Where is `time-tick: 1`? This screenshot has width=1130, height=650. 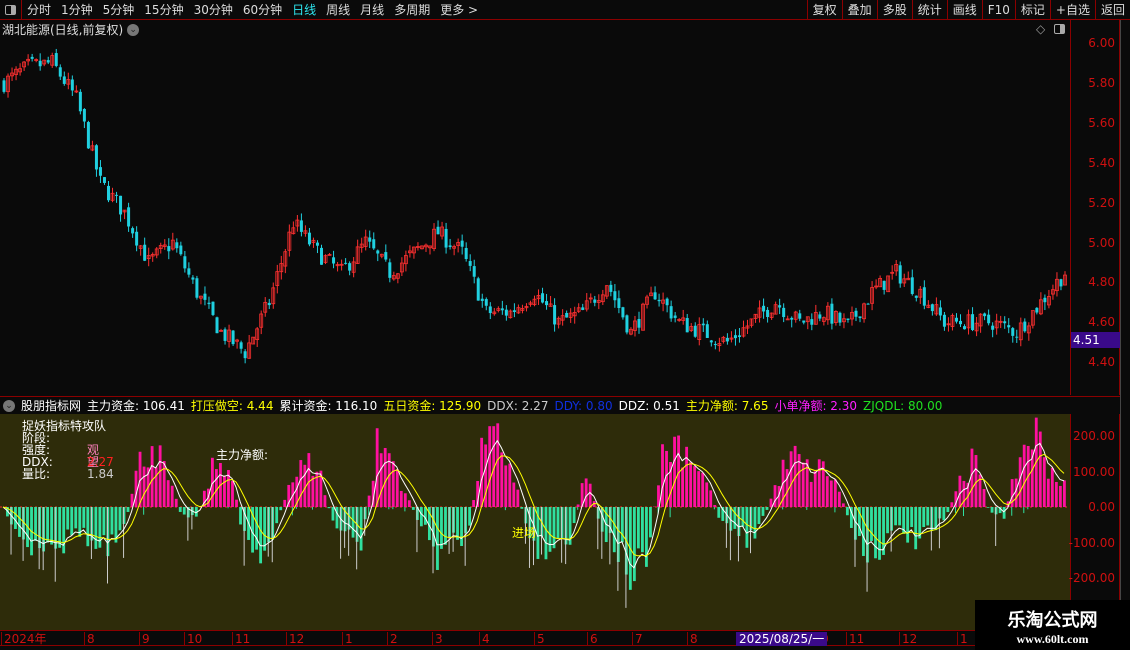 time-tick: 1 is located at coordinates (347, 639).